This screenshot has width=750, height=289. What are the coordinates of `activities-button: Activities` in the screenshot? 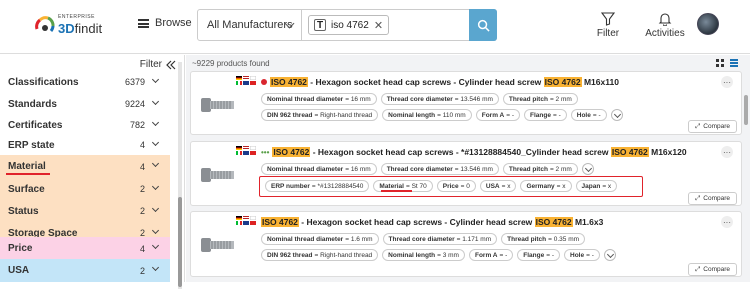 It's located at (665, 25).